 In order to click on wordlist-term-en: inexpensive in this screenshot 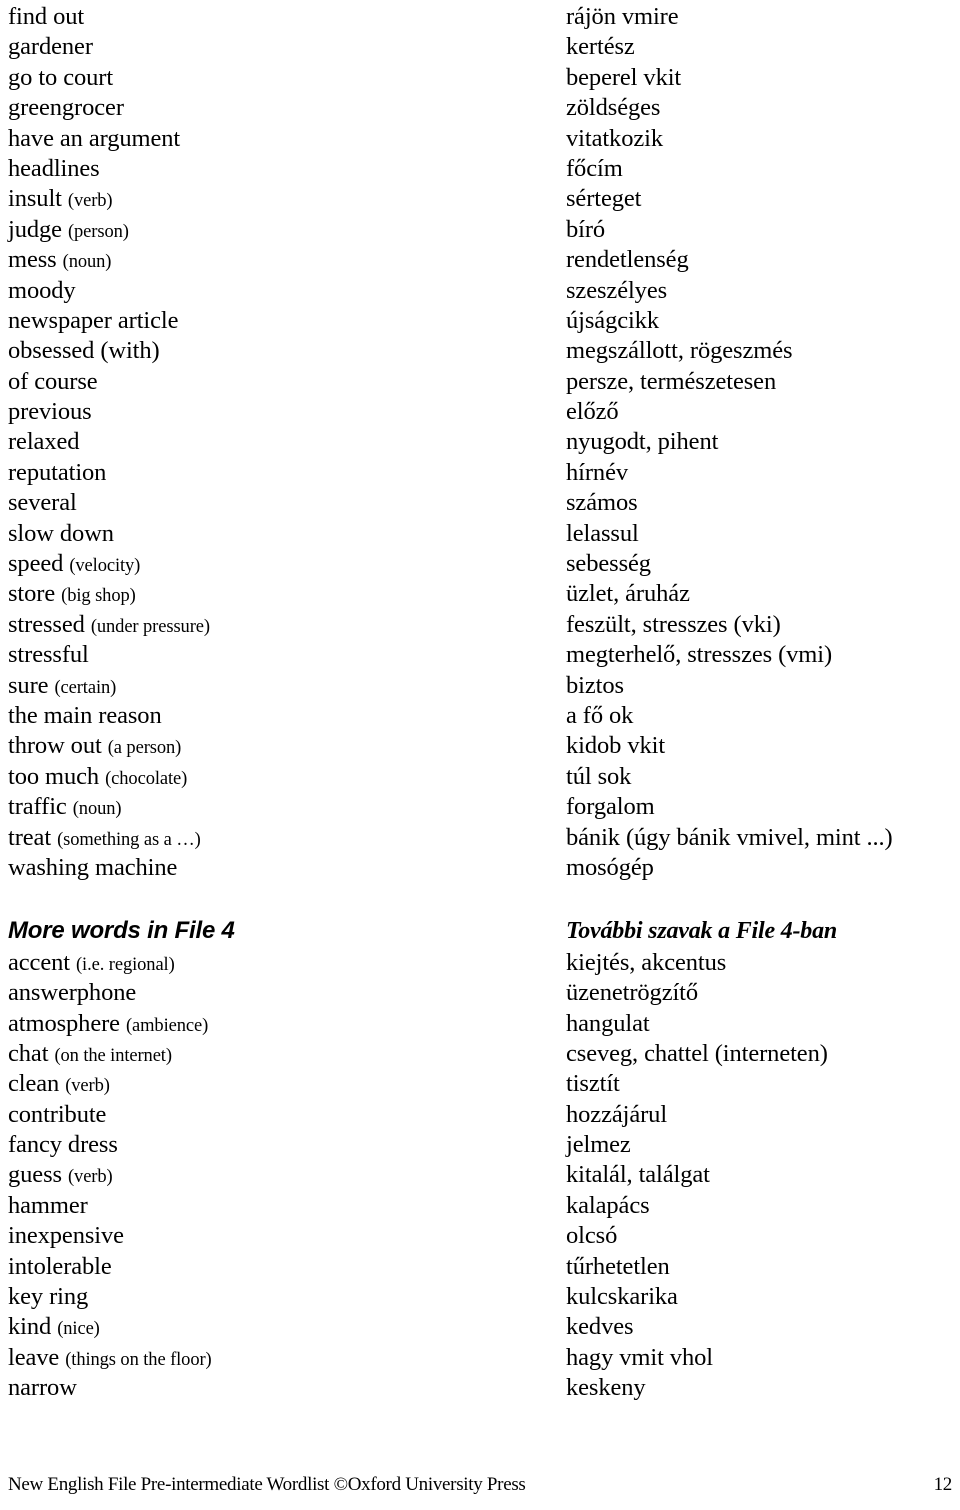, I will do `click(66, 1236)`.